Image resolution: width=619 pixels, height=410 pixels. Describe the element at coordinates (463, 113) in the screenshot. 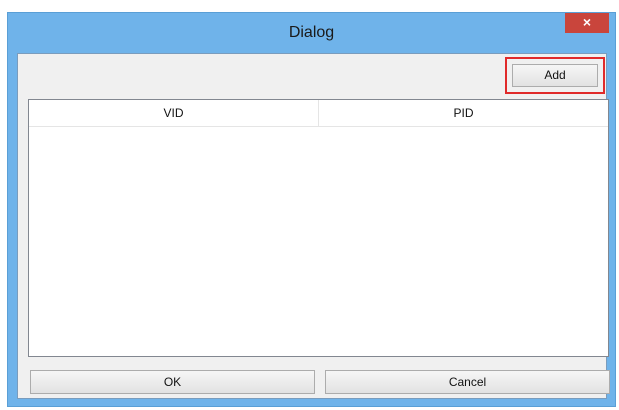

I see `column-header-pid: PID` at that location.